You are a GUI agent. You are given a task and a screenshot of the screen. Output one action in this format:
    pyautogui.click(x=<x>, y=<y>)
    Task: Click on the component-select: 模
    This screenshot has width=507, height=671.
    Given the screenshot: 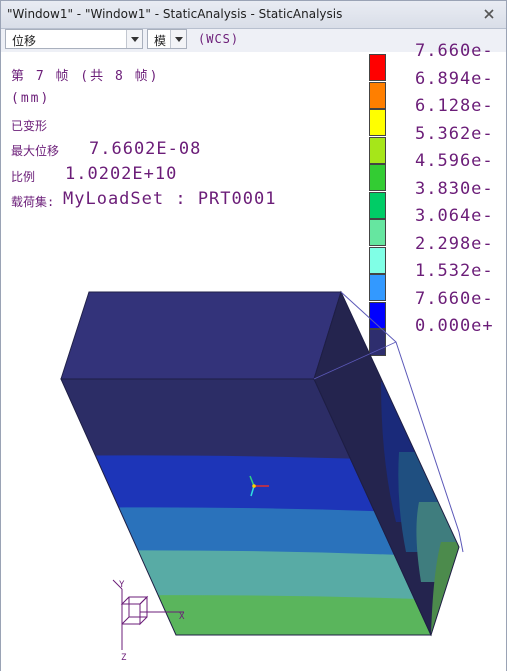 What is the action you would take?
    pyautogui.click(x=167, y=39)
    